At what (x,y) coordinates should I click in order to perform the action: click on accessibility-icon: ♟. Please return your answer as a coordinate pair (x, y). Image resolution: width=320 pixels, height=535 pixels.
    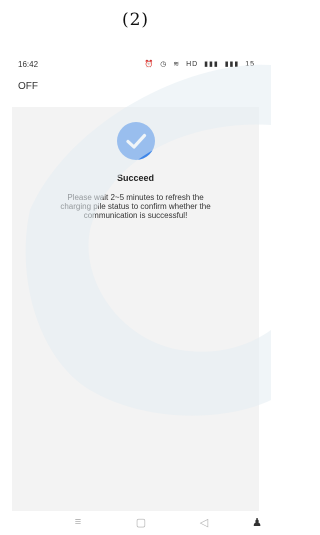
    Looking at the image, I should click on (257, 522).